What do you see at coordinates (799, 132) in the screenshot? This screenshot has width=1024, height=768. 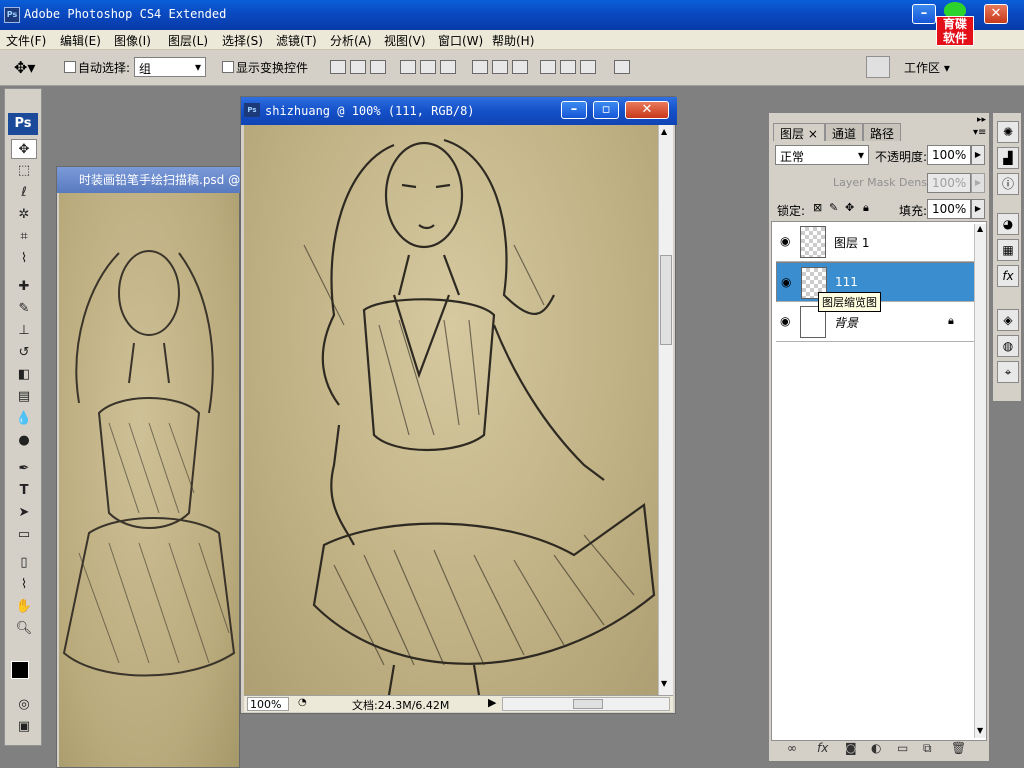 I see `tab-layers: 图层 ×` at bounding box center [799, 132].